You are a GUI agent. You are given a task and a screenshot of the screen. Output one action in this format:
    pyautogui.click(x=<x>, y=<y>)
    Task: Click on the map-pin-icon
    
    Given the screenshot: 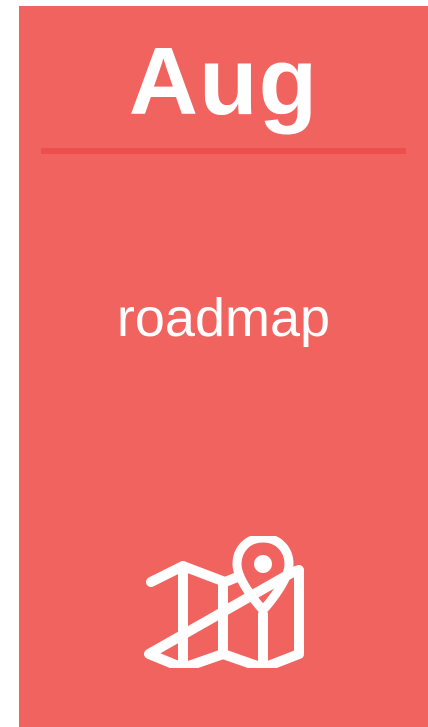 What is the action you would take?
    pyautogui.click(x=224, y=602)
    